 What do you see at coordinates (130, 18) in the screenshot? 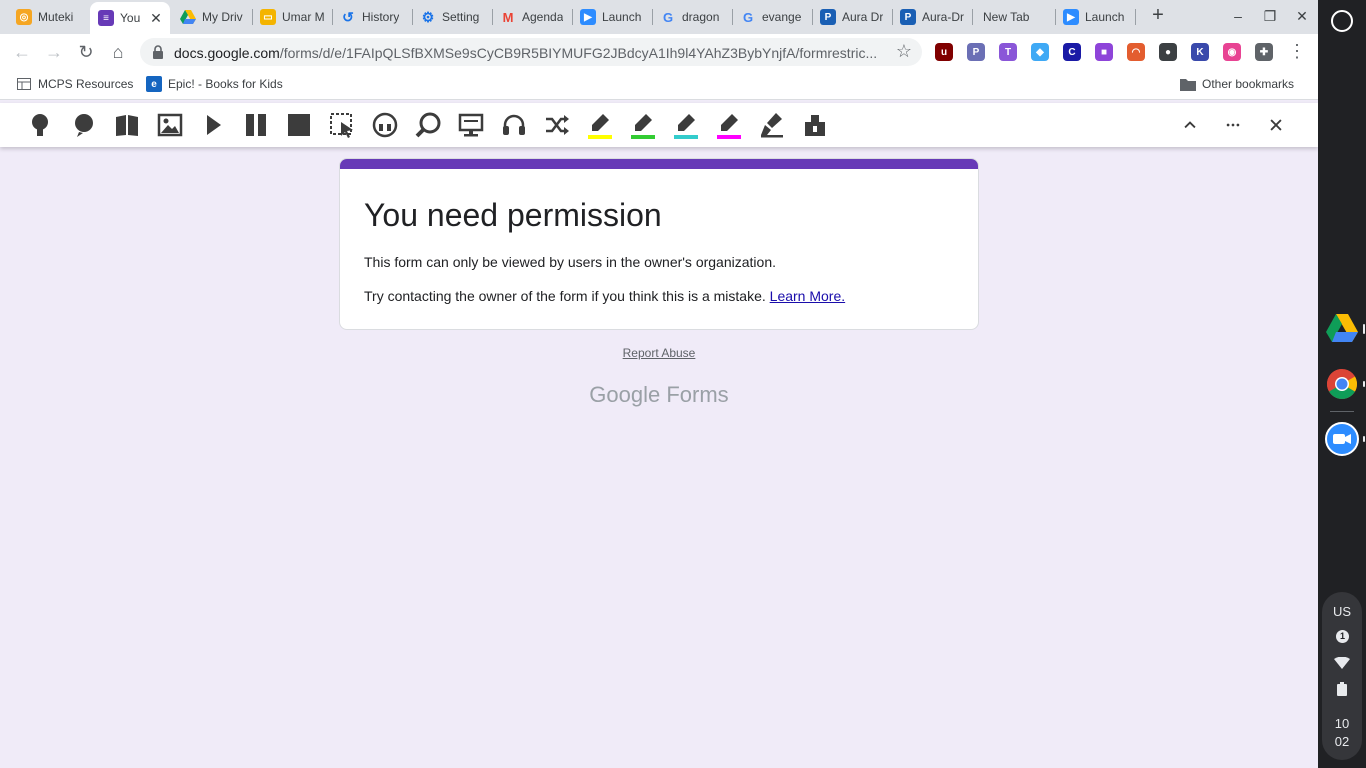
I see `tab-you-need-permission: ≡ You ✕` at bounding box center [130, 18].